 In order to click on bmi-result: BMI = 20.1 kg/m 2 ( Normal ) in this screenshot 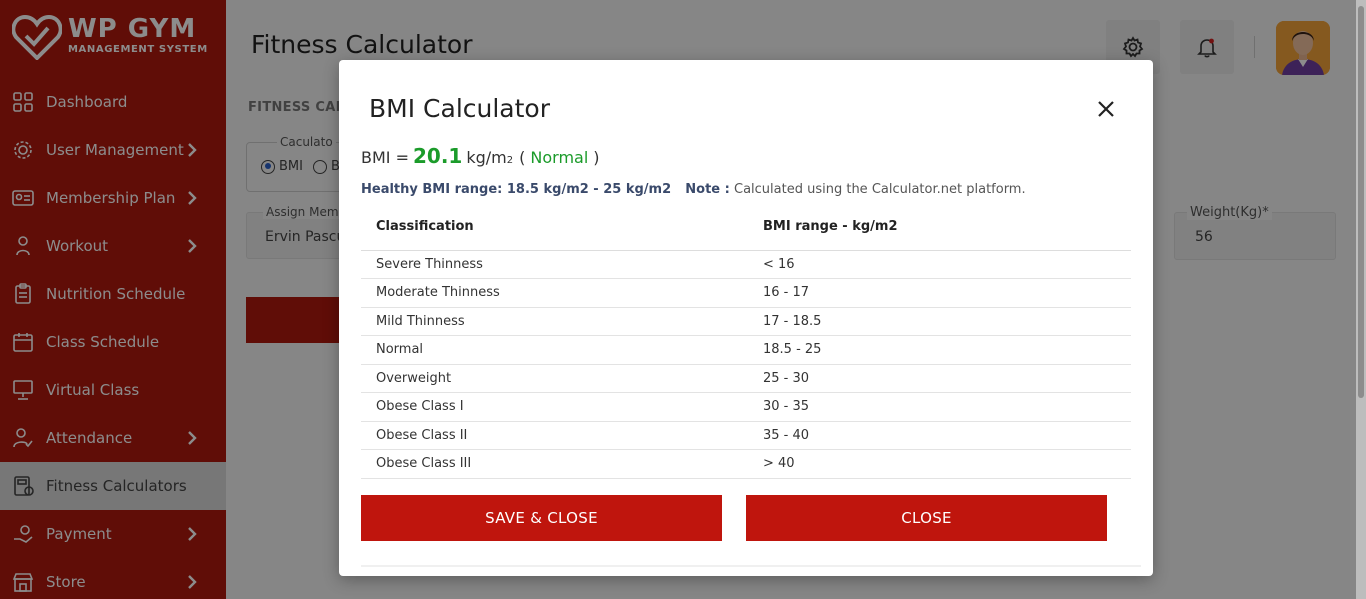, I will do `click(480, 156)`.